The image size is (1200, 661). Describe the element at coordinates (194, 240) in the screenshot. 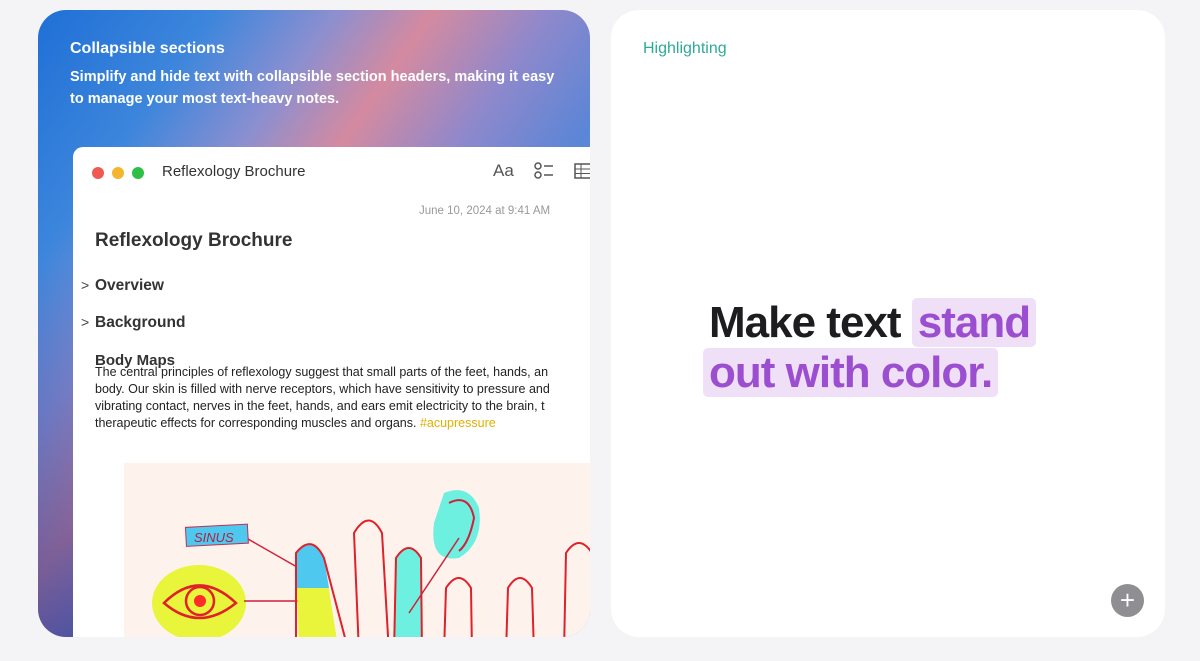

I see `note-title: Reflexology Brochure` at that location.